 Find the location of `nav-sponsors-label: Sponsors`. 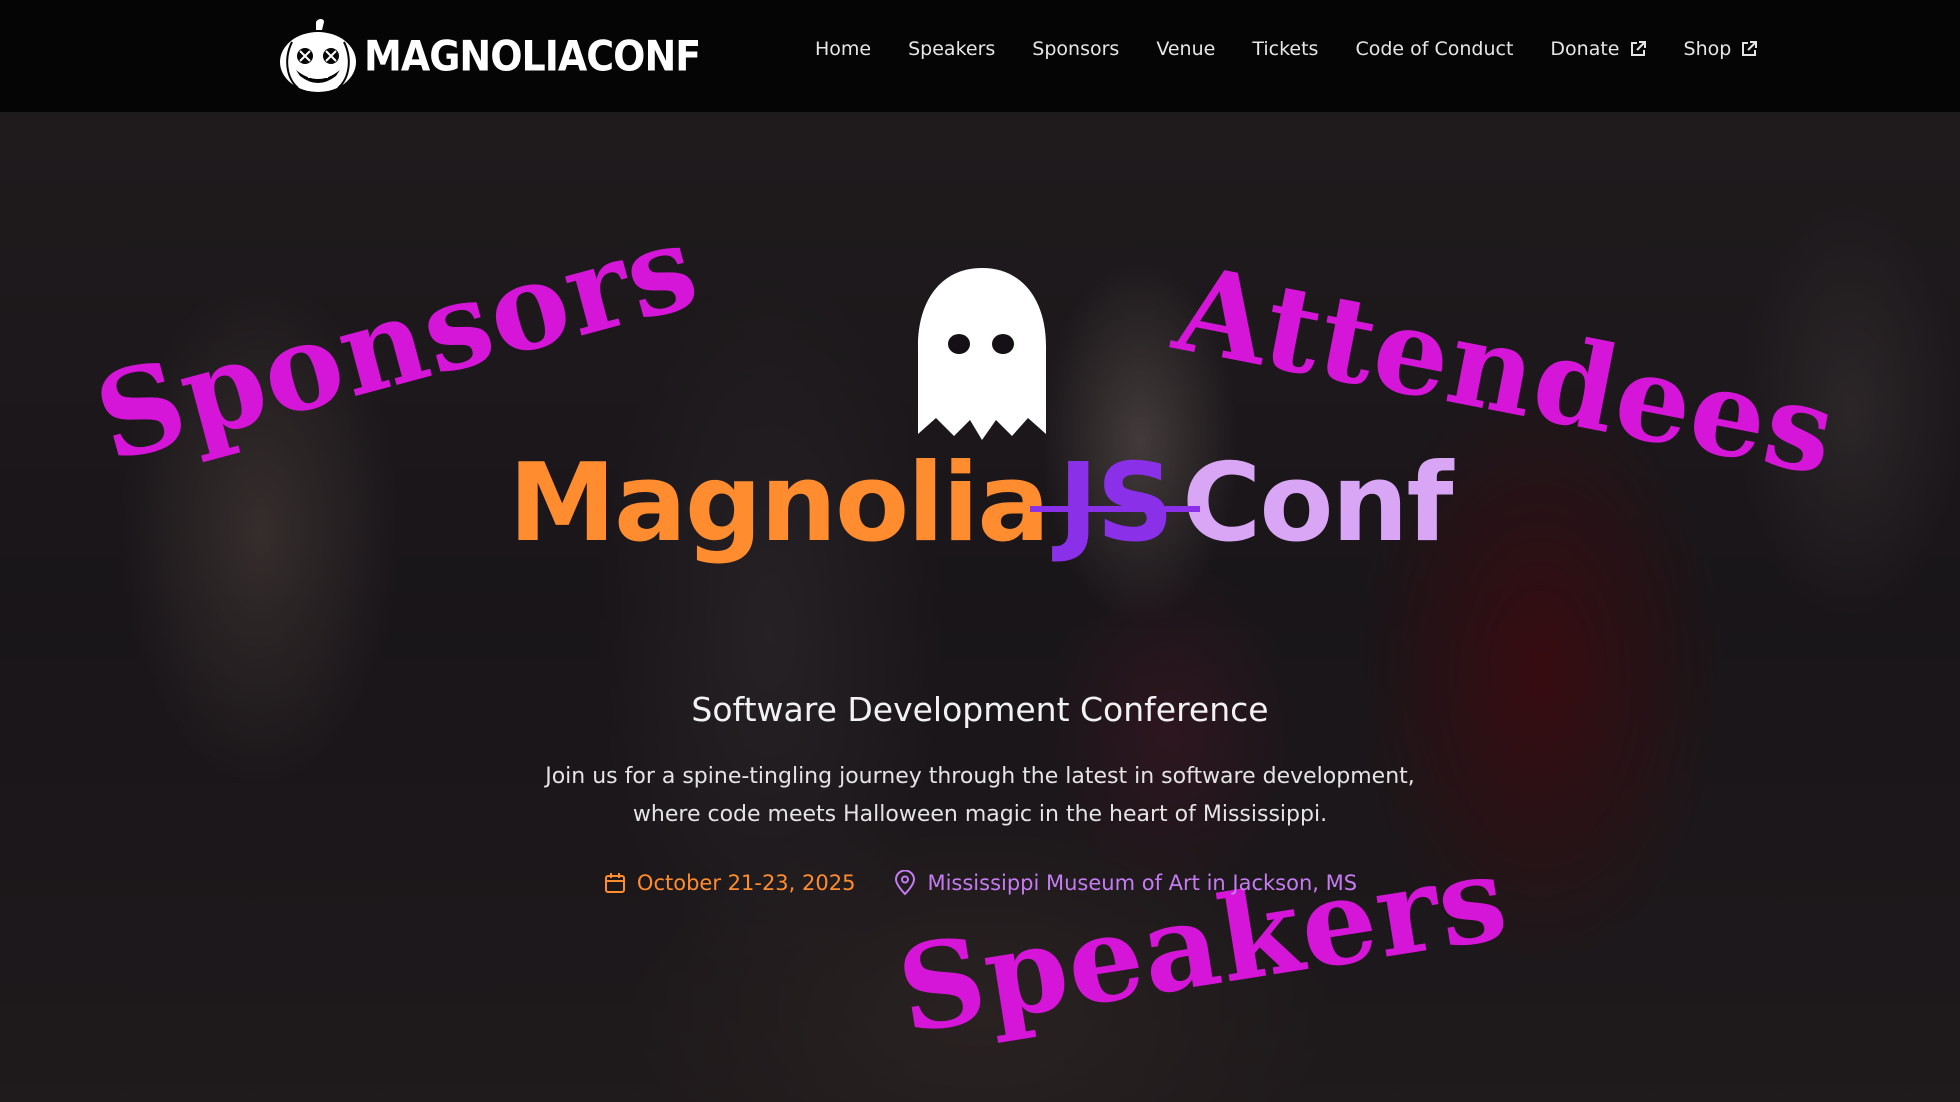

nav-sponsors-label: Sponsors is located at coordinates (1076, 49).